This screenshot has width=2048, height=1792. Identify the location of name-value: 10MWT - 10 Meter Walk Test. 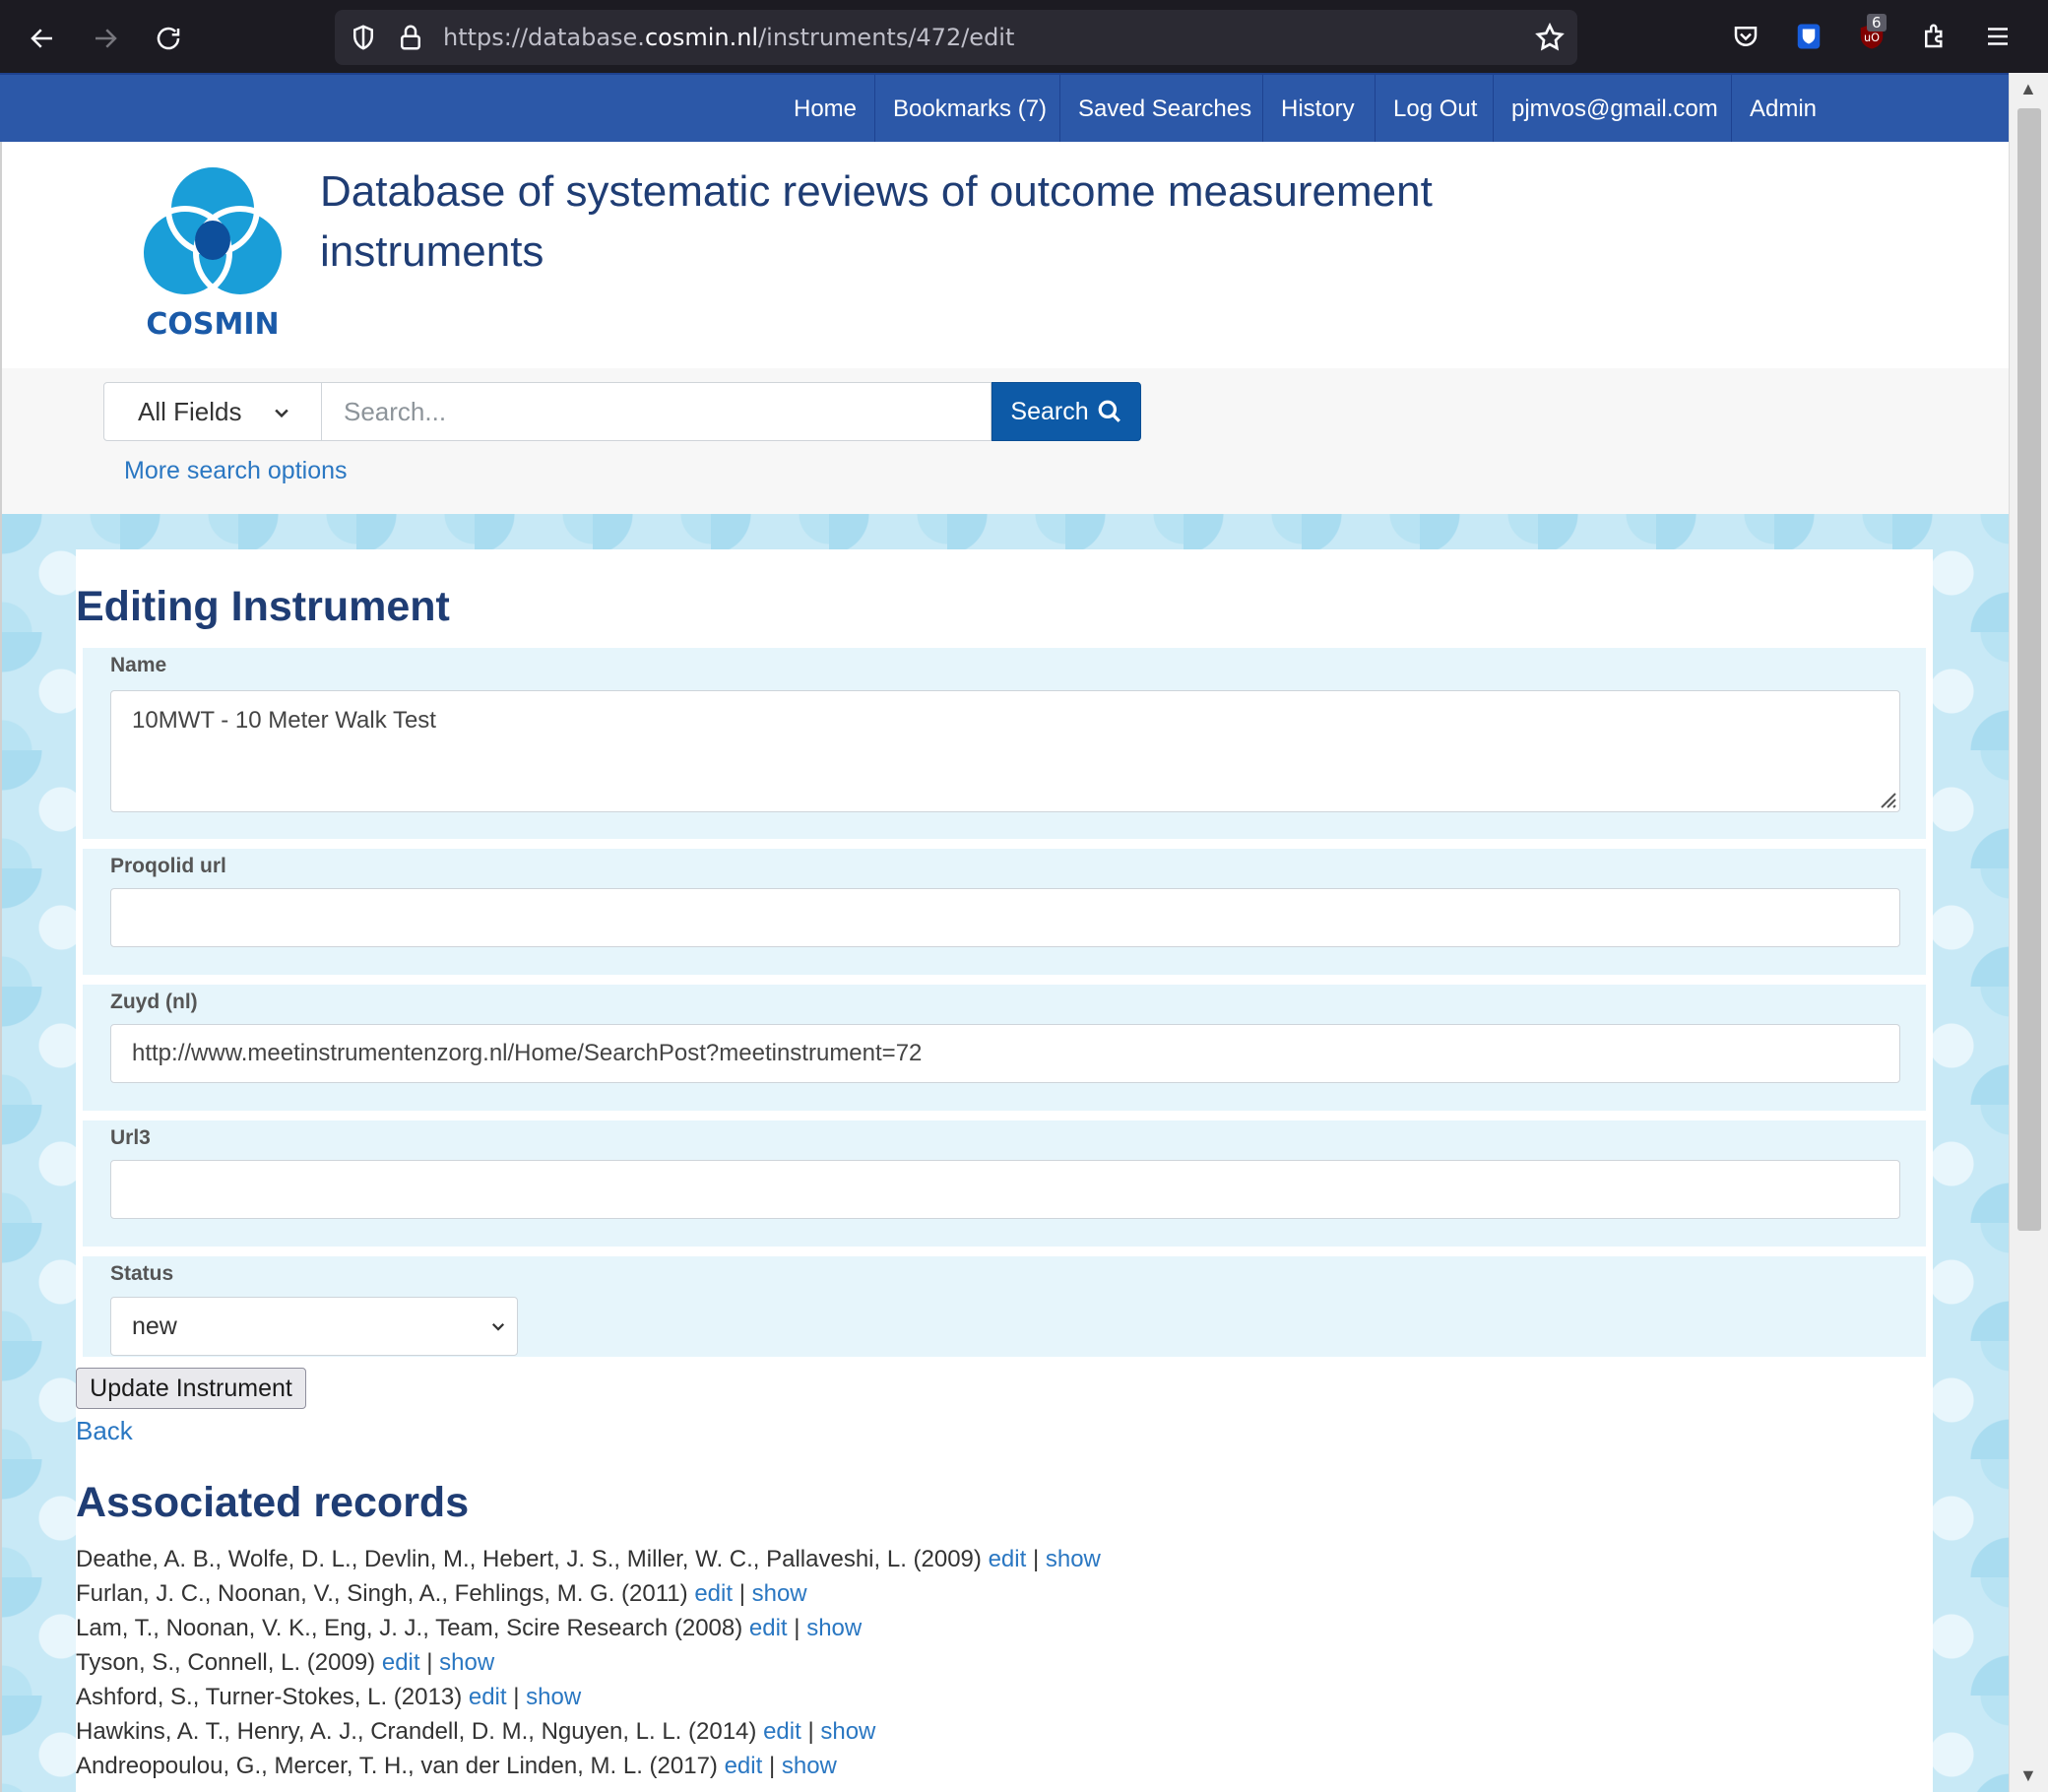
(284, 720).